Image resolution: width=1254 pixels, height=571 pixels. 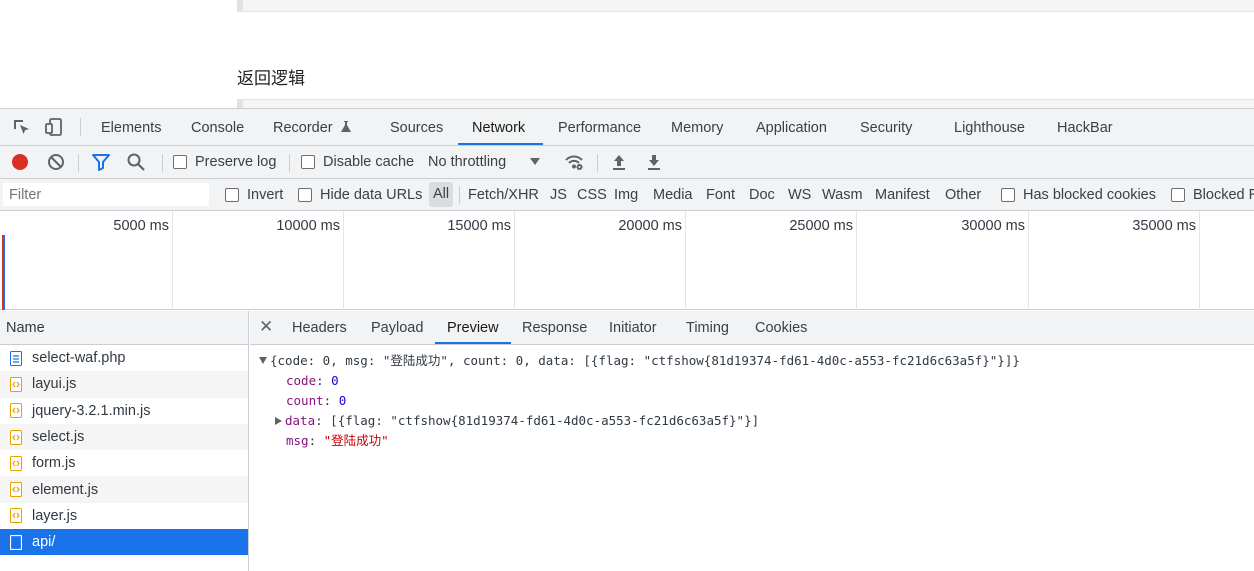 What do you see at coordinates (312, 127) in the screenshot?
I see `tab-recorder: Recorder` at bounding box center [312, 127].